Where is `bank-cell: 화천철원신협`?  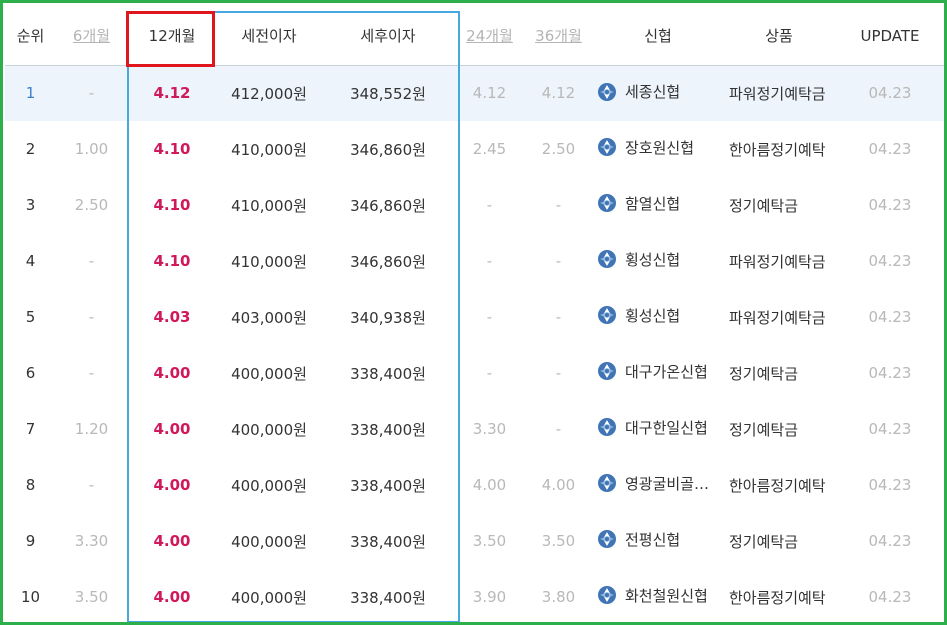
bank-cell: 화천철원신협 is located at coordinates (658, 595).